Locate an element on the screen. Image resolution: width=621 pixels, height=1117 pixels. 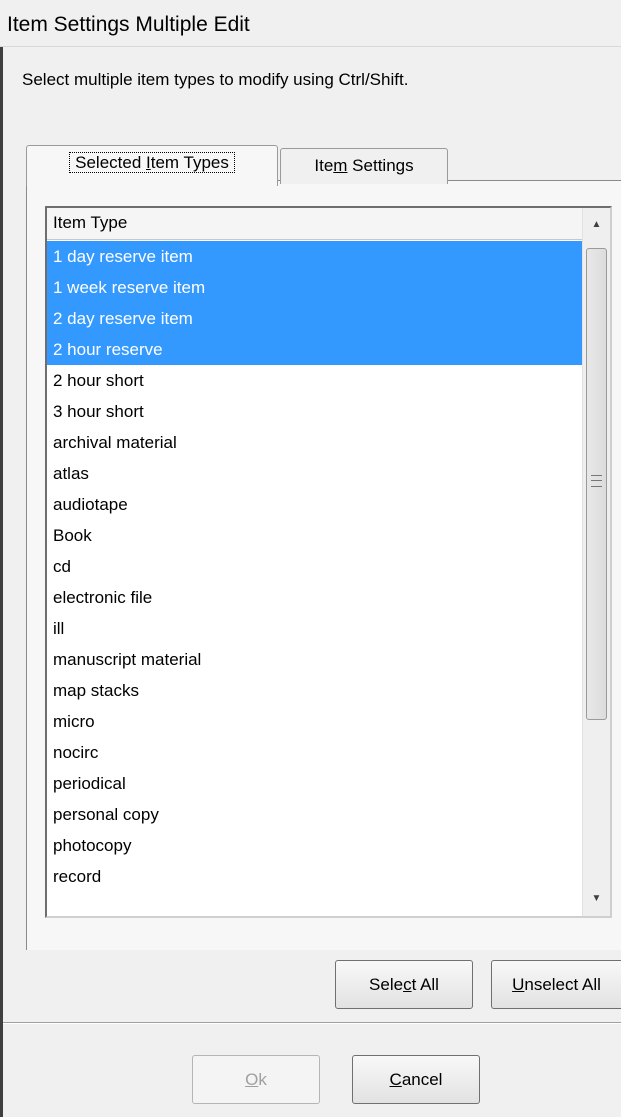
list-item: record is located at coordinates (315, 876).